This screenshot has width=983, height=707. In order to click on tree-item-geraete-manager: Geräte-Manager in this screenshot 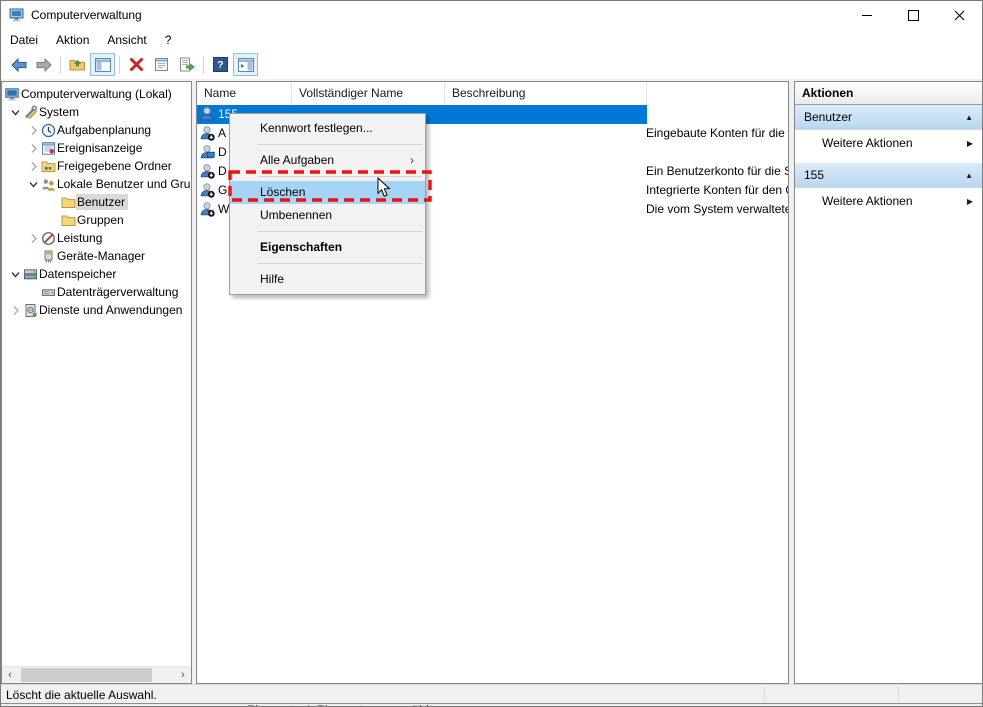, I will do `click(96, 256)`.